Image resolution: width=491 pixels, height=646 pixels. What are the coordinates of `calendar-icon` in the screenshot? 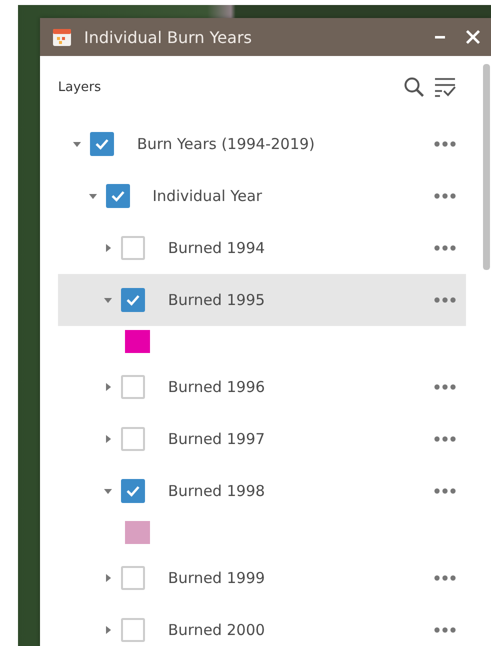 It's located at (62, 37).